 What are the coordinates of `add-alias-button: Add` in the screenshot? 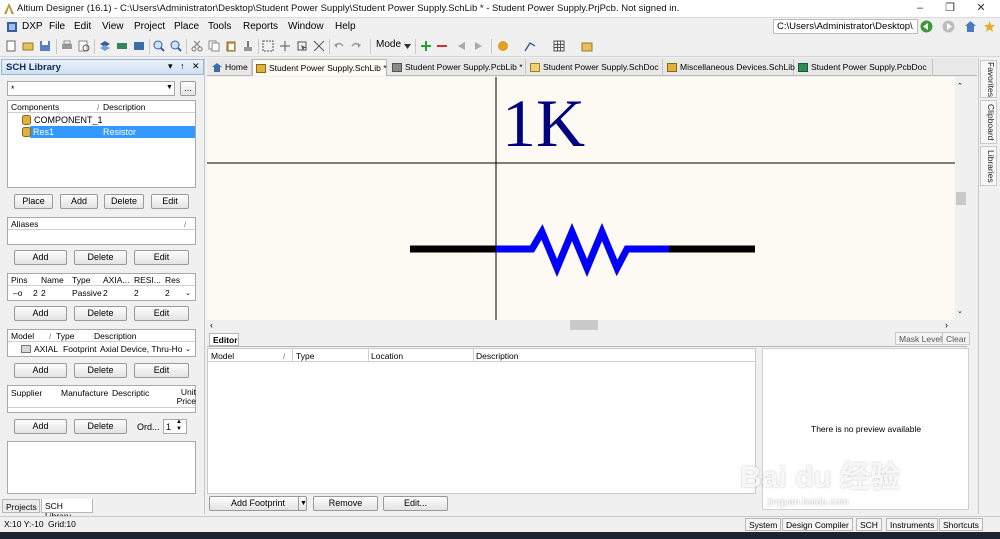 It's located at (40, 257).